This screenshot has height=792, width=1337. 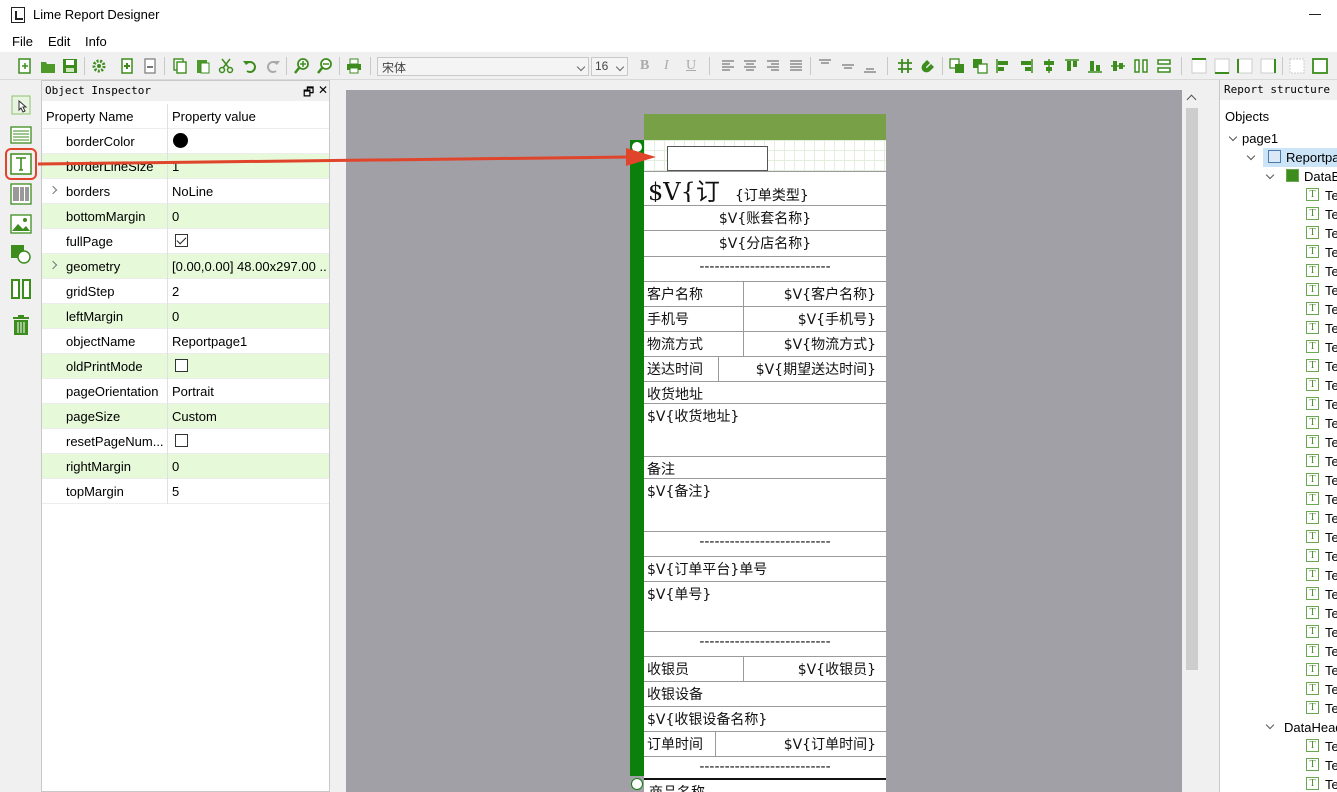 I want to click on property-row-topmargin: topMargin 5, so click(x=185, y=491).